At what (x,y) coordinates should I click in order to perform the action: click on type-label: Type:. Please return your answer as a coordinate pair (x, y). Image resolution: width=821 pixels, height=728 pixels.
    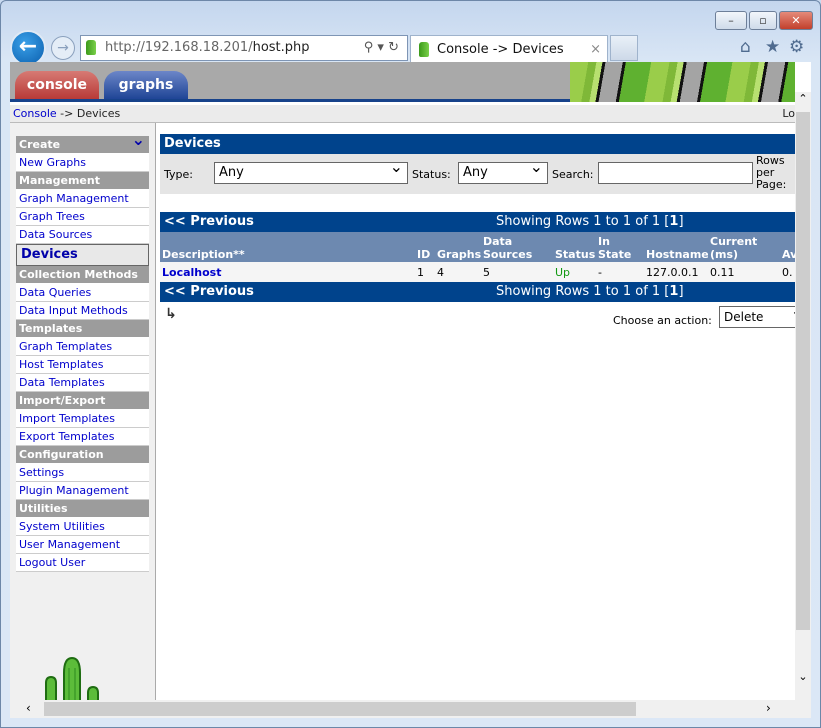
    Looking at the image, I should click on (178, 174).